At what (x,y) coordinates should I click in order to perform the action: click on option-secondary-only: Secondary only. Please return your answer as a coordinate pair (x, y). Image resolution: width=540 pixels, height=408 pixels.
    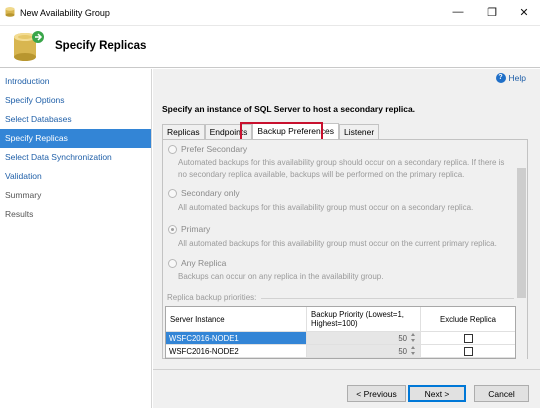
    Looking at the image, I should click on (204, 193).